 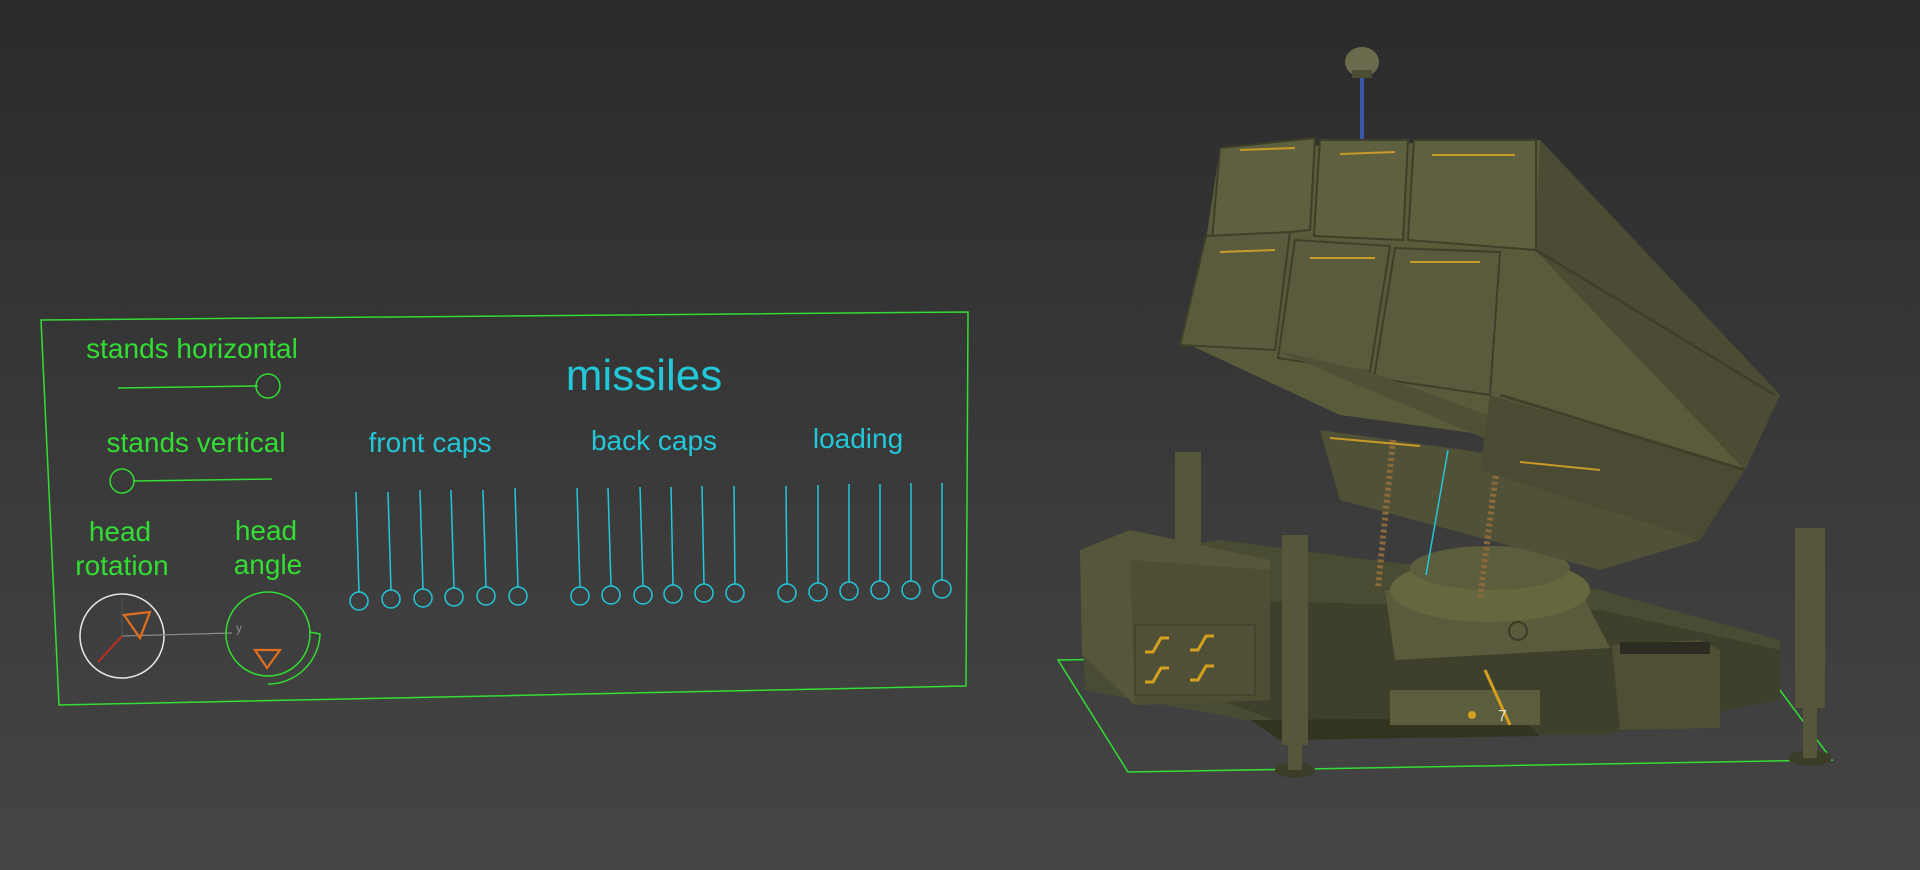 I want to click on gizmo-y-axis-label: y, so click(x=239, y=628).